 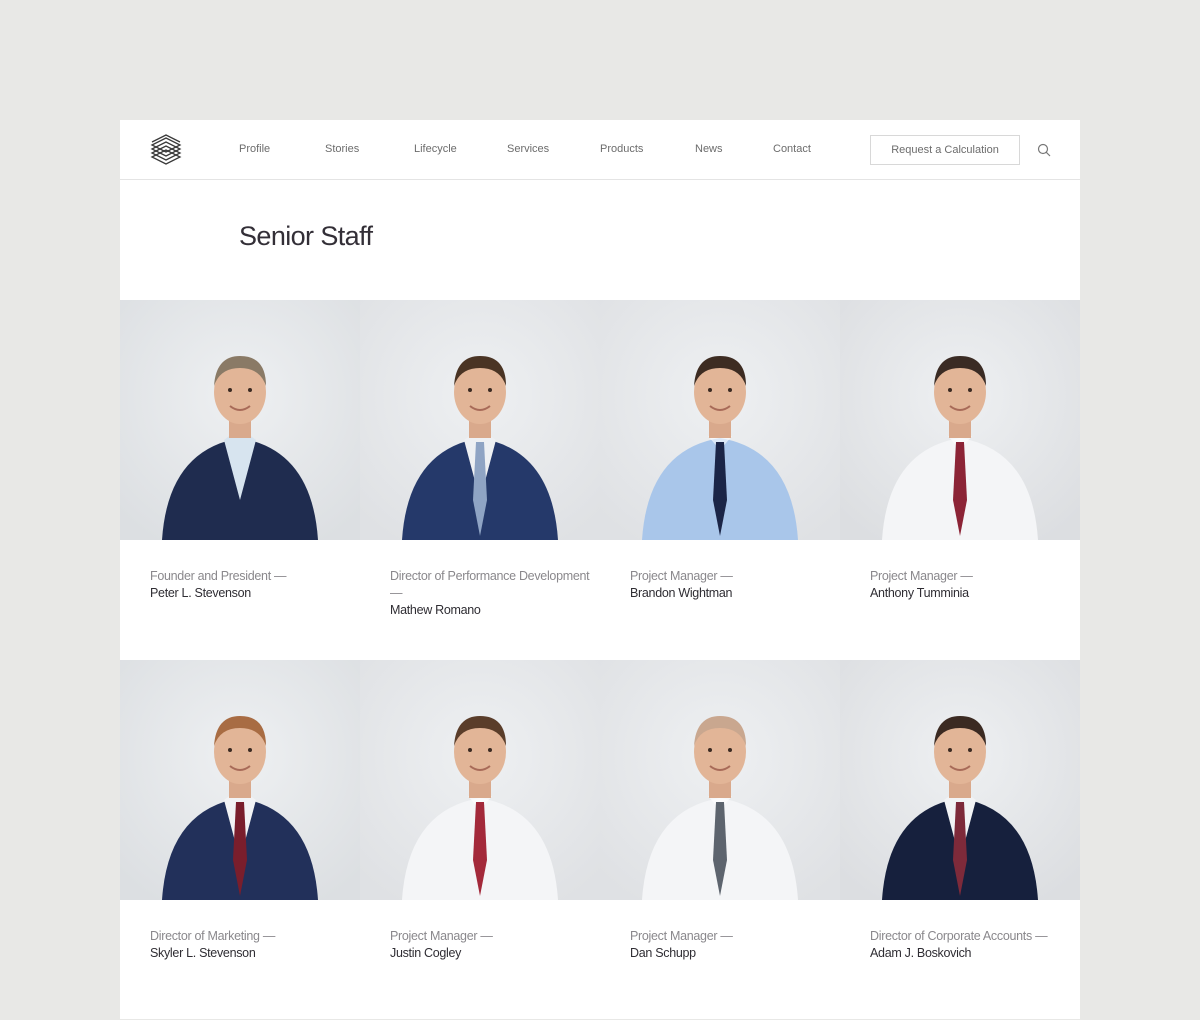 What do you see at coordinates (166, 150) in the screenshot?
I see `stacked-lines-logo-icon` at bounding box center [166, 150].